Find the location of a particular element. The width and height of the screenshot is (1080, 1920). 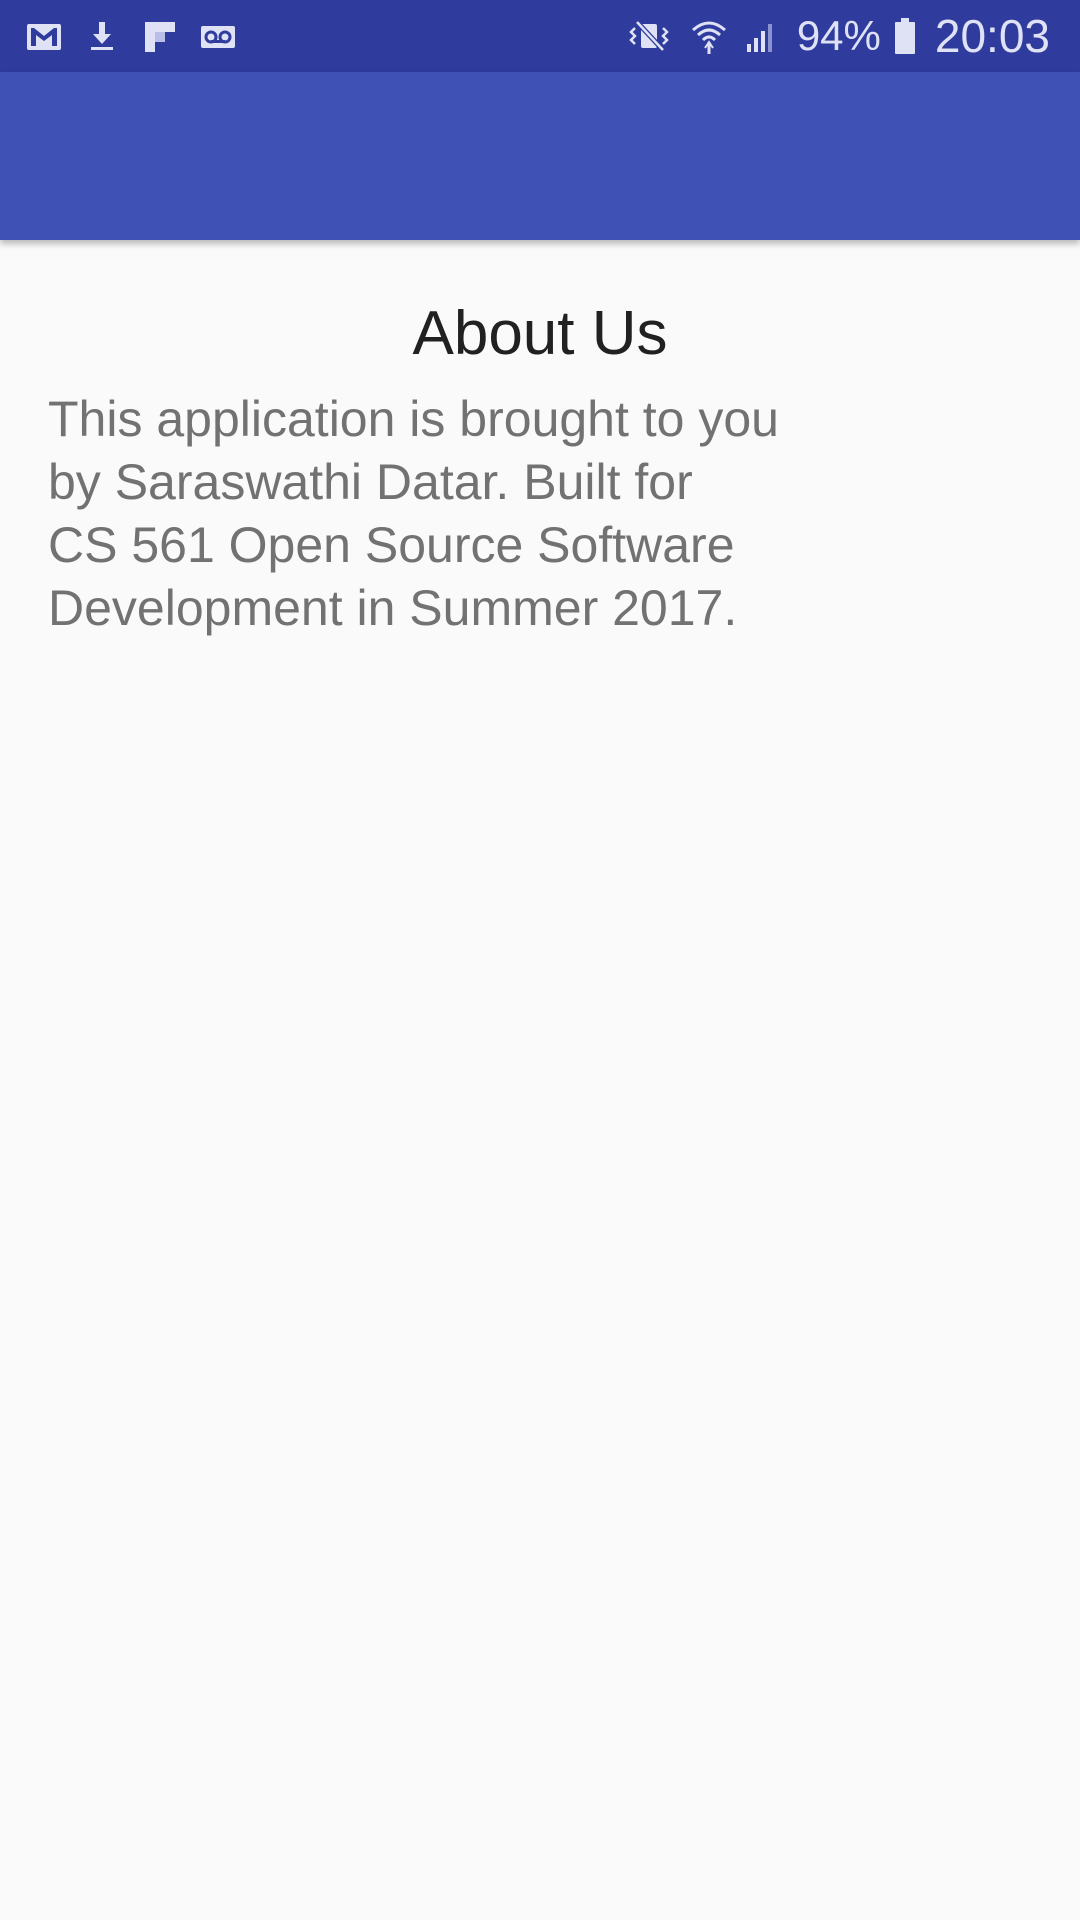

flipboard-icon is located at coordinates (160, 37).